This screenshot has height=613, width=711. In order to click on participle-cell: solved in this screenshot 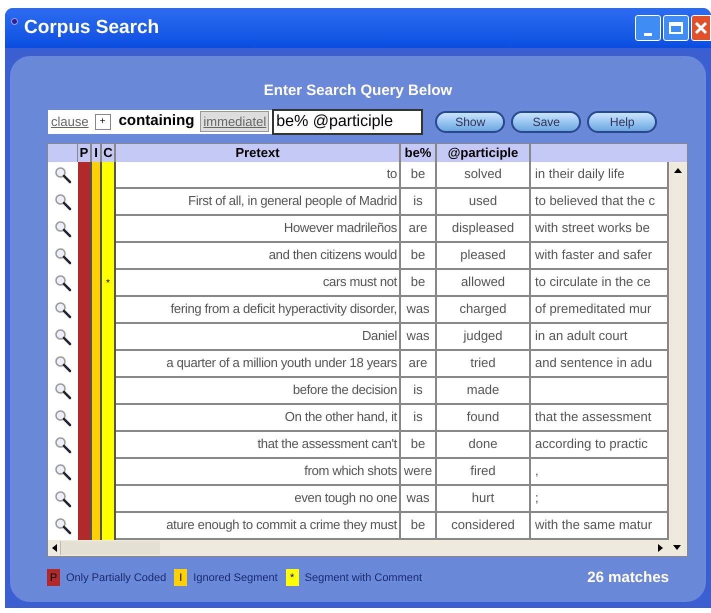, I will do `click(484, 175)`.